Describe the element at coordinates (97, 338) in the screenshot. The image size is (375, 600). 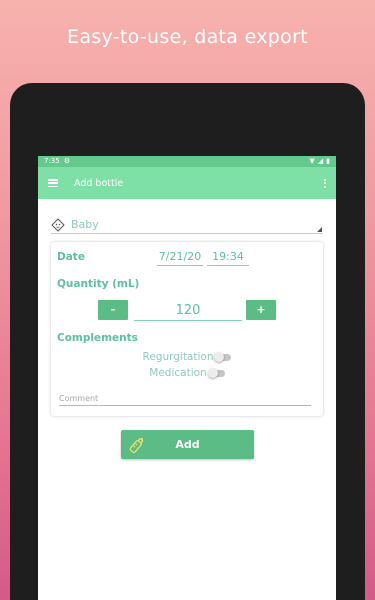
I see `complements-label: Complements` at that location.